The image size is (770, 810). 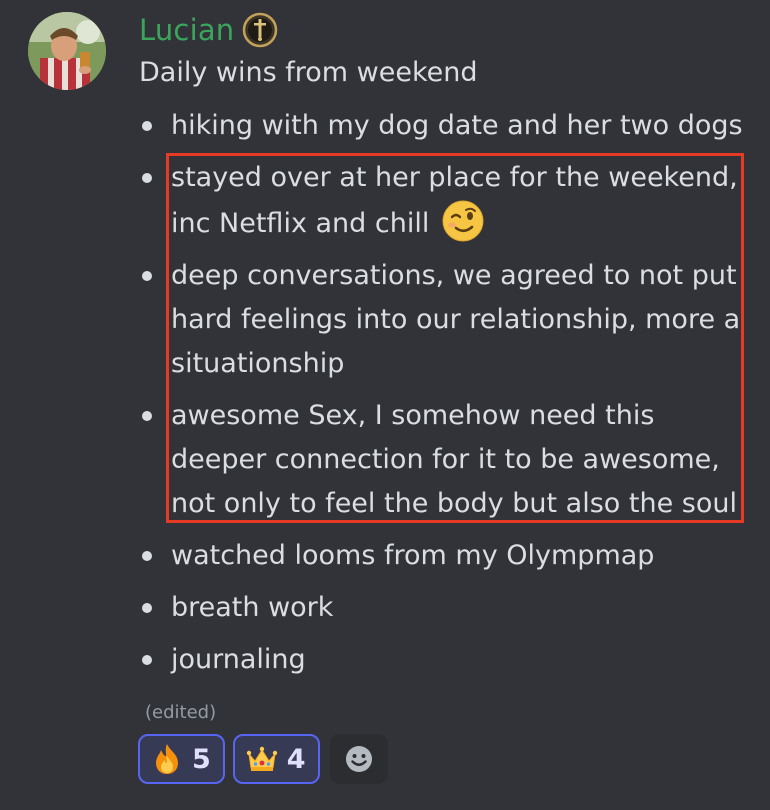 I want to click on reaction-crown: 4, so click(x=276, y=759).